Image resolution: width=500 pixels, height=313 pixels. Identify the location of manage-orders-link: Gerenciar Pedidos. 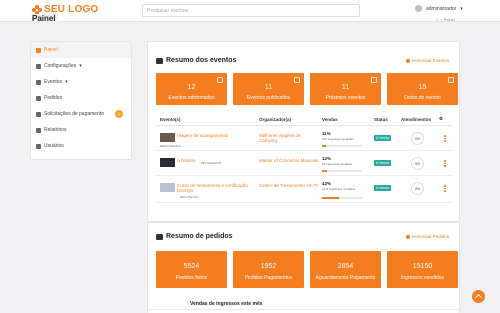
(427, 236).